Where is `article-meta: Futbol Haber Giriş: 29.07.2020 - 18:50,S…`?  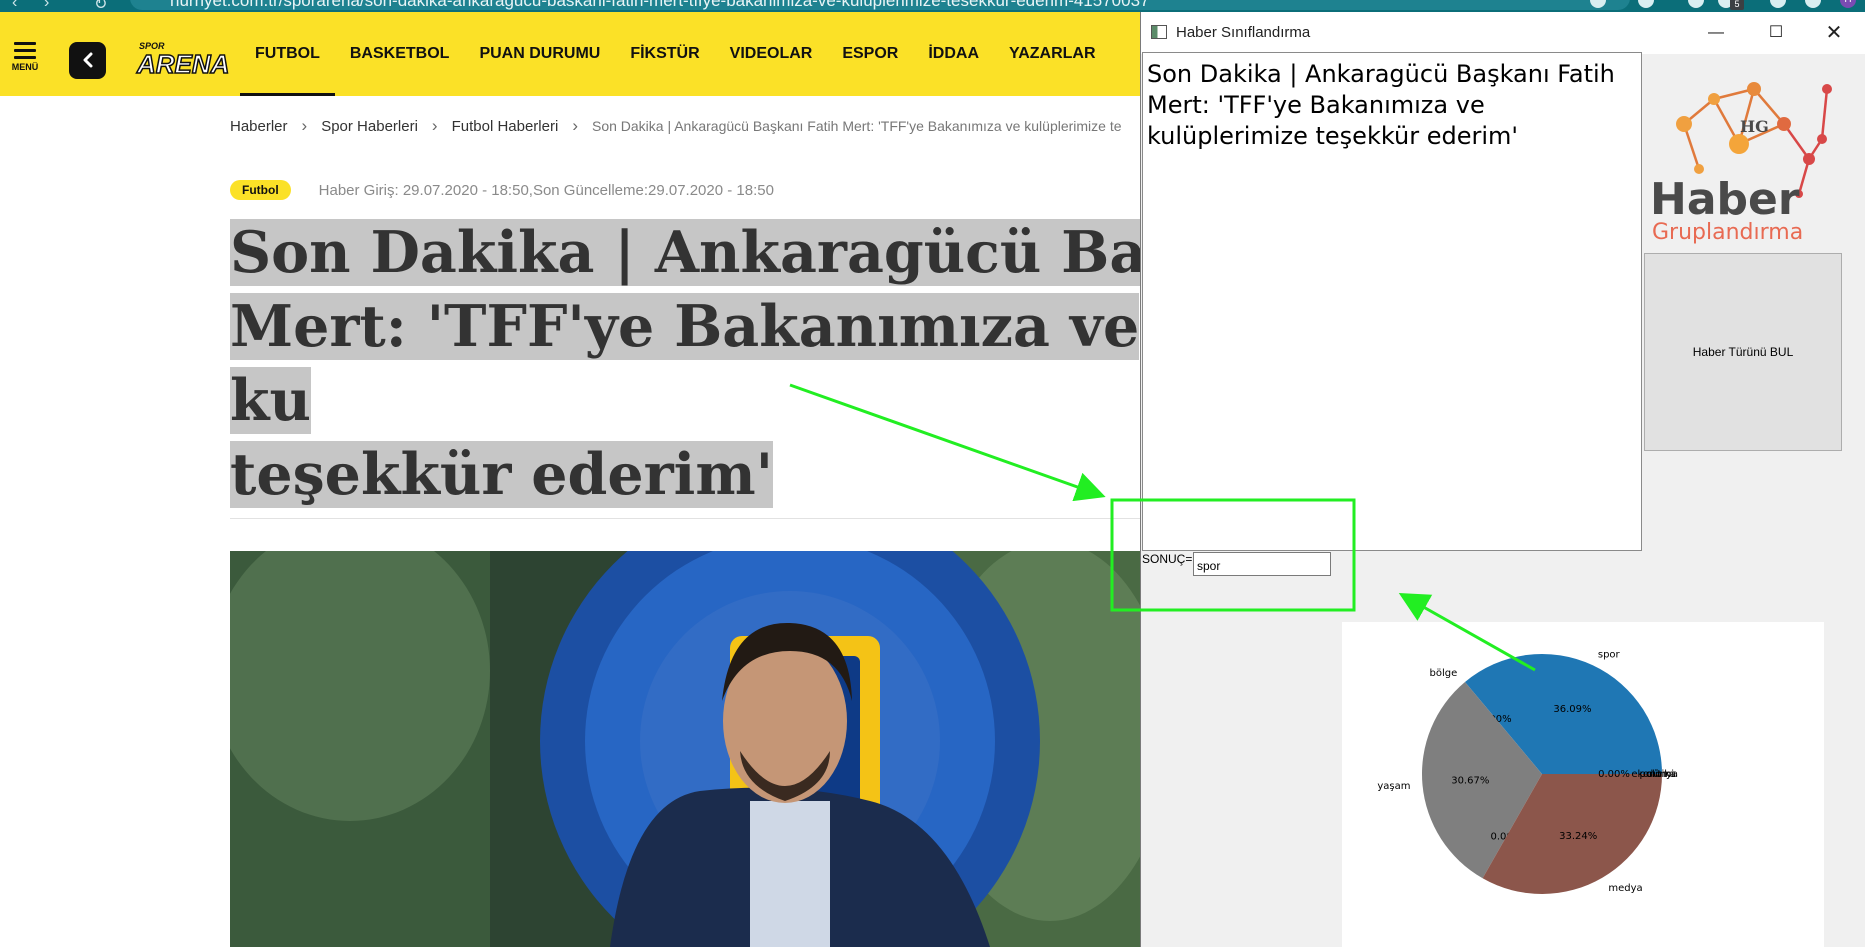
article-meta: Futbol Haber Giriş: 29.07.2020 - 18:50,S… is located at coordinates (502, 190).